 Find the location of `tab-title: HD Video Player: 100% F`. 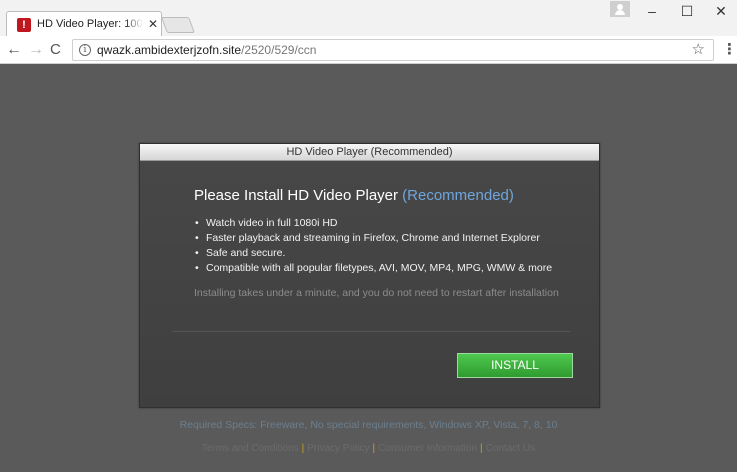

tab-title: HD Video Player: 100% F is located at coordinates (90, 24).